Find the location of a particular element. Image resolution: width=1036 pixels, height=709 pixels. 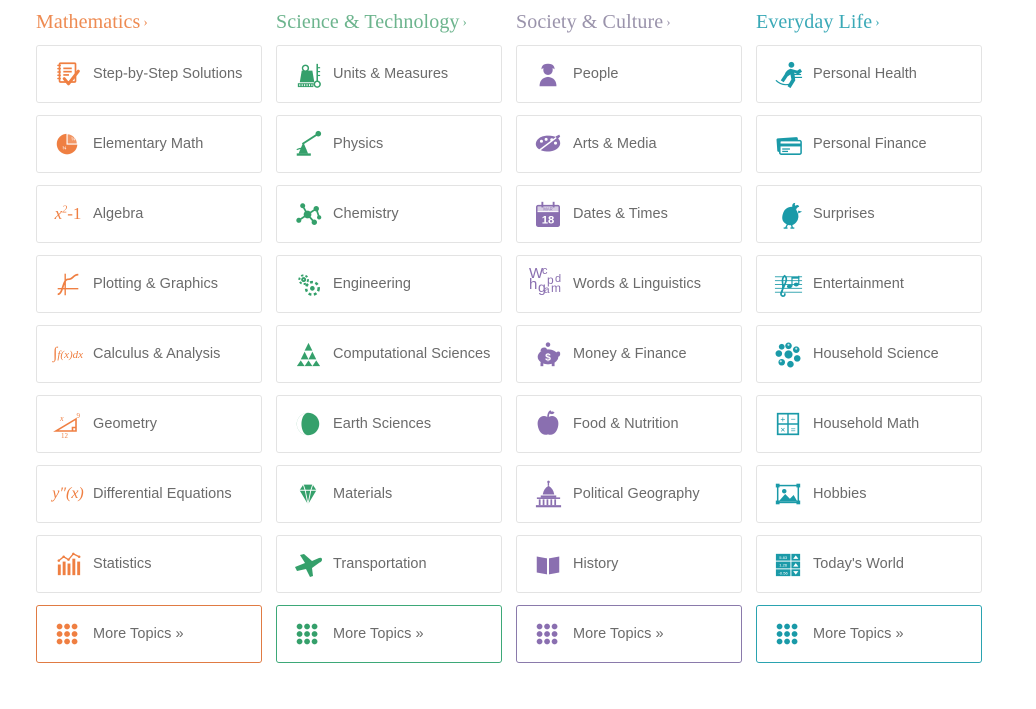

topic-card: Personal Health is located at coordinates (869, 74).